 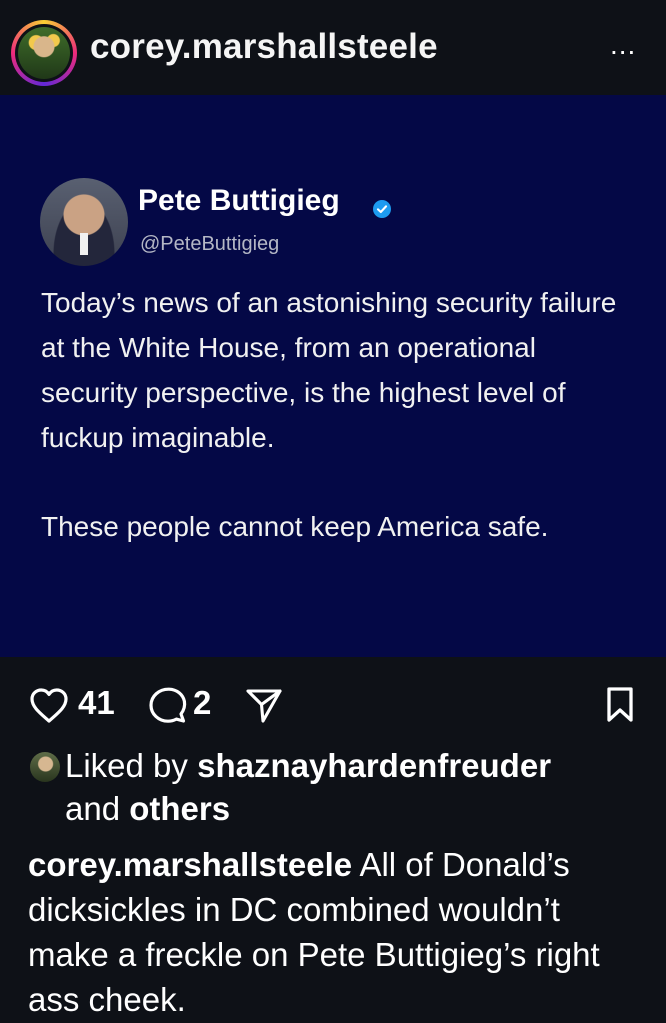 I want to click on avatar-image, so click(x=44, y=53).